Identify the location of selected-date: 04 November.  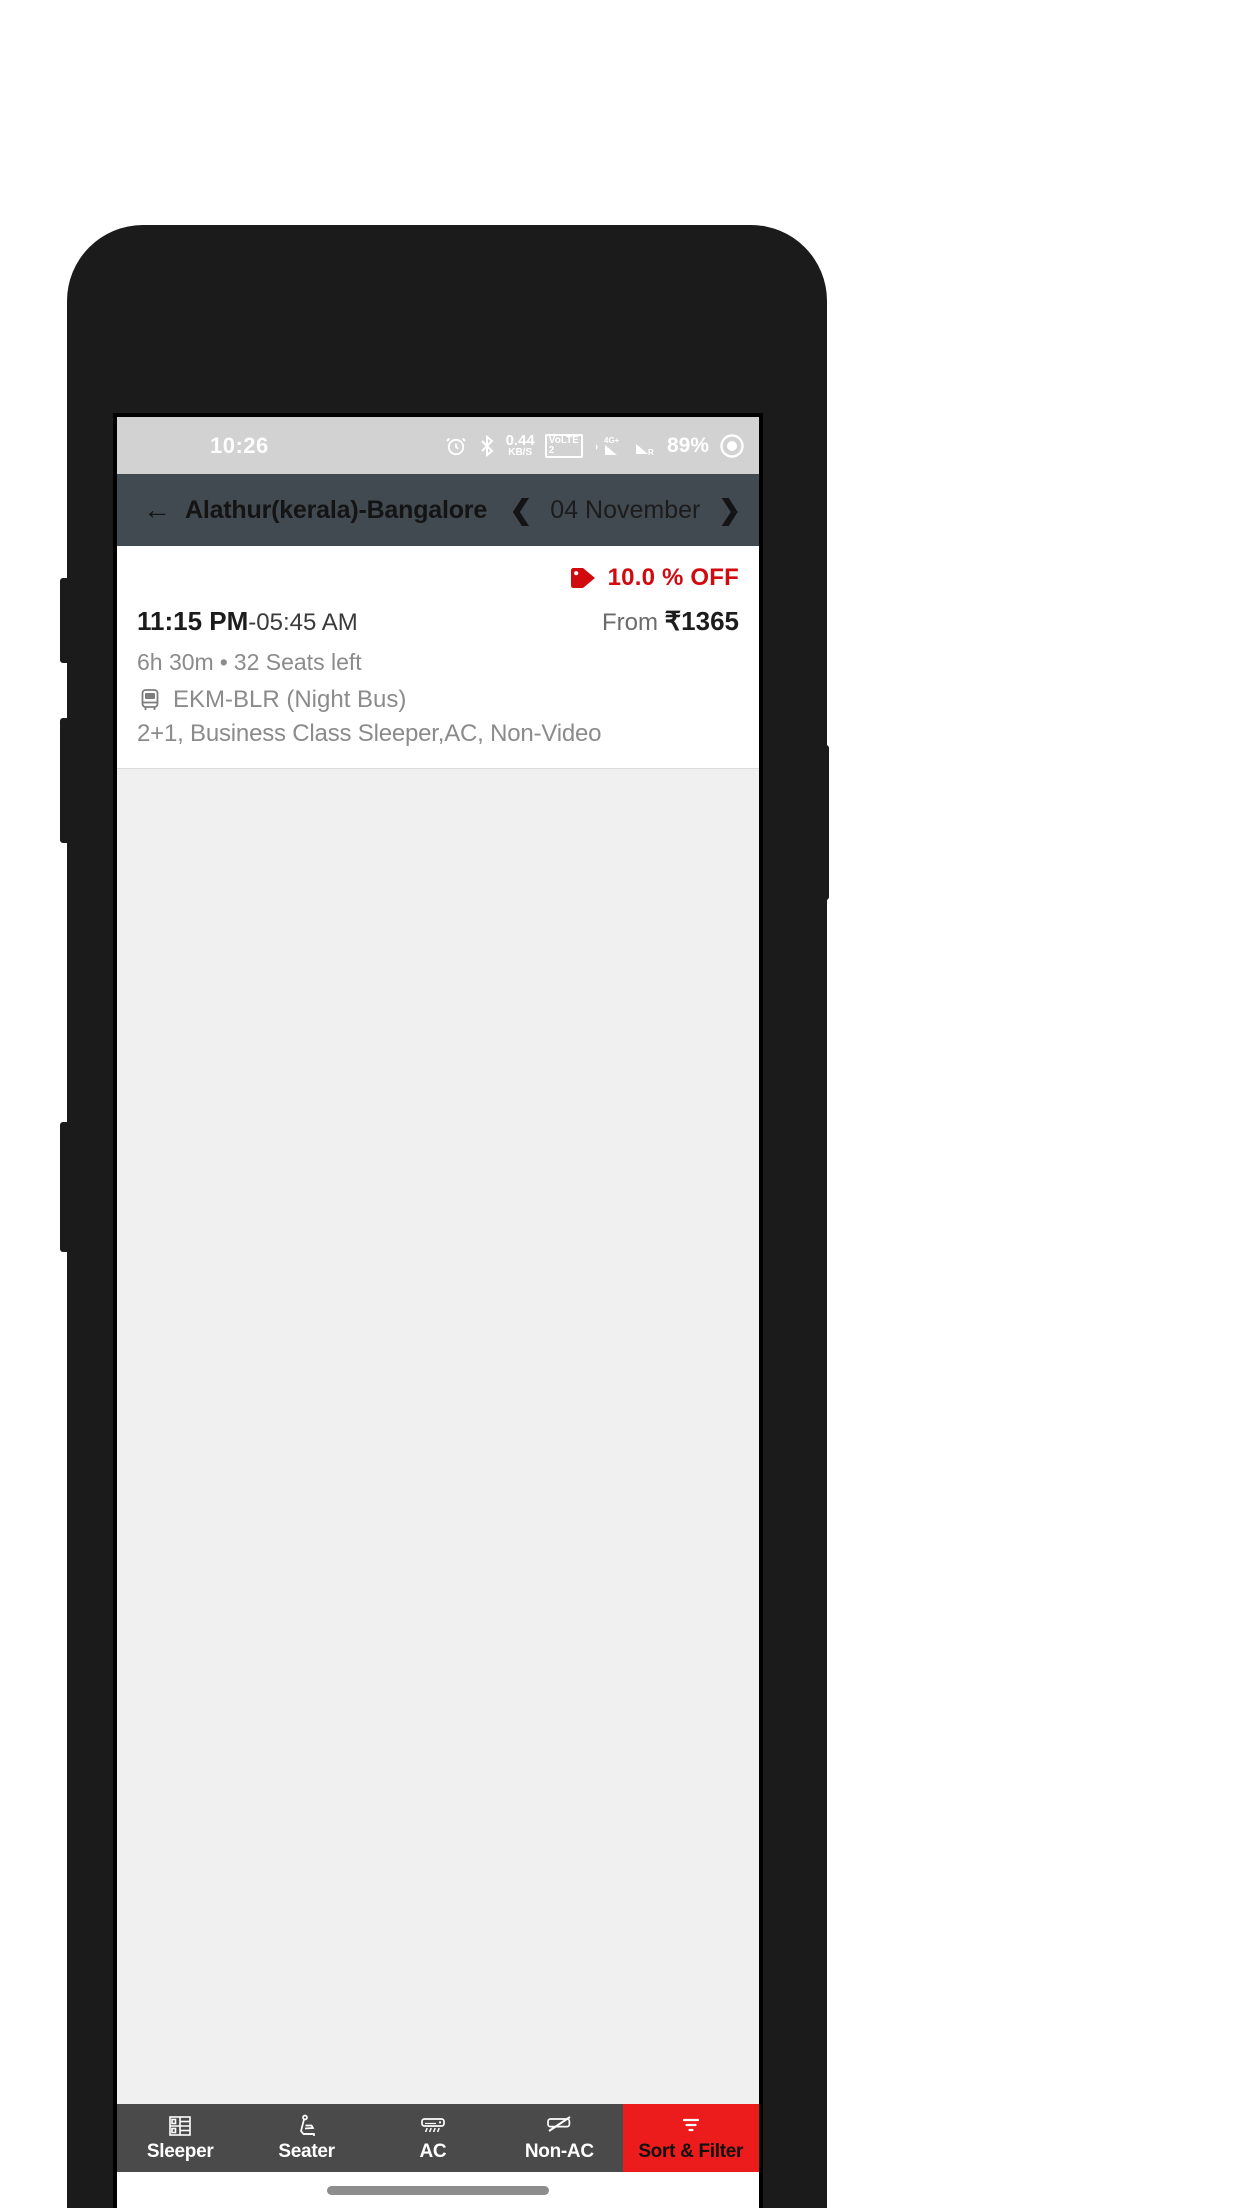
(625, 510).